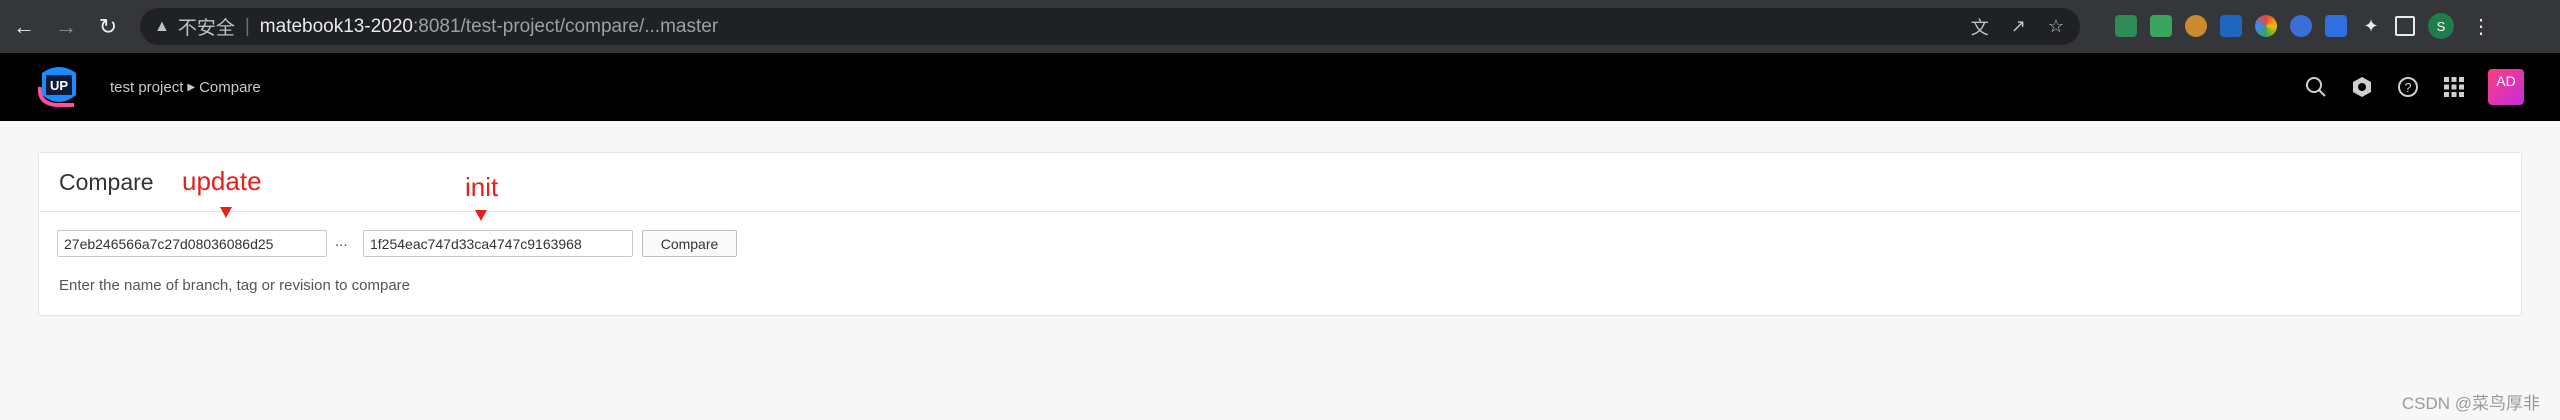 The height and width of the screenshot is (420, 2560). I want to click on svg-text: UP, so click(59, 85).